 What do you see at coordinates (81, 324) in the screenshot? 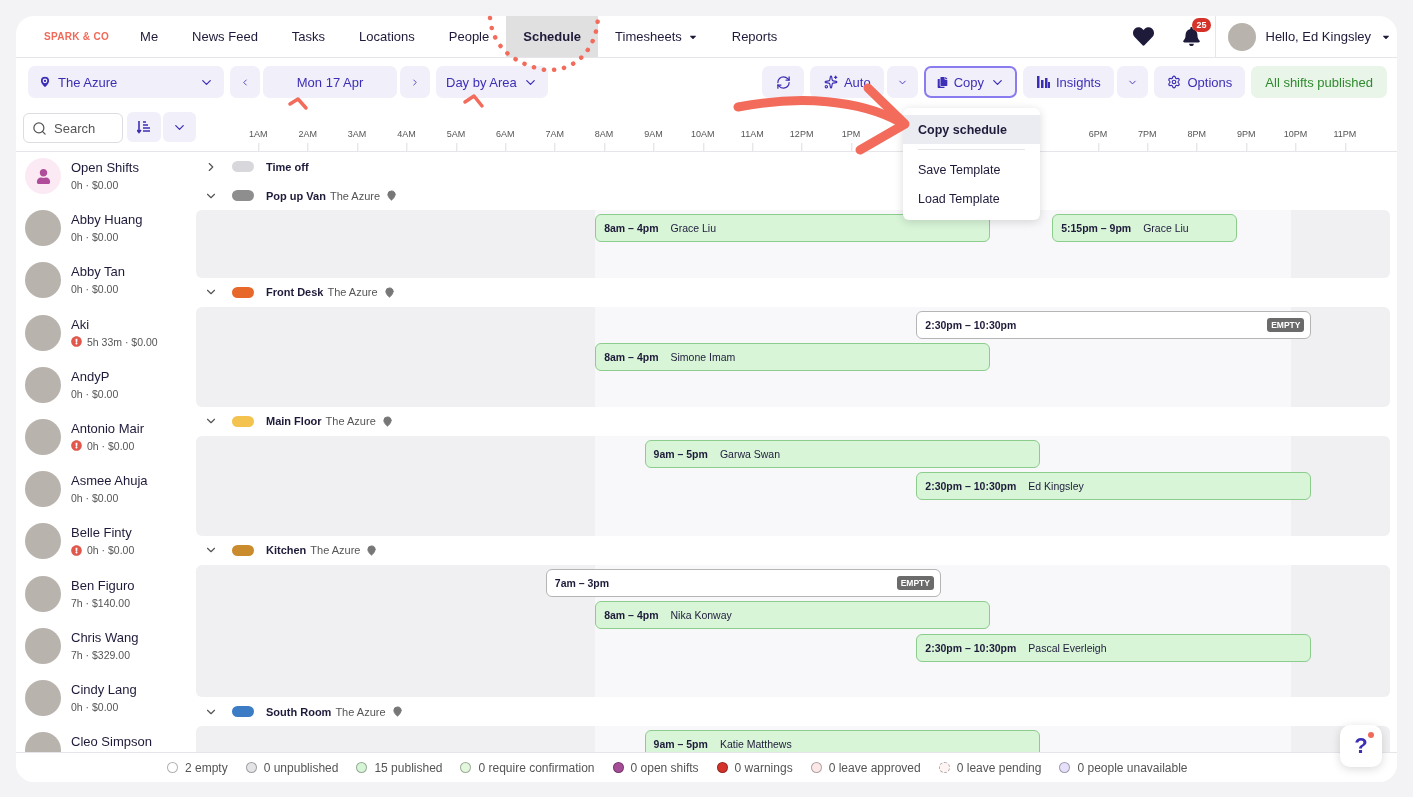
I see `person-name: Aki` at bounding box center [81, 324].